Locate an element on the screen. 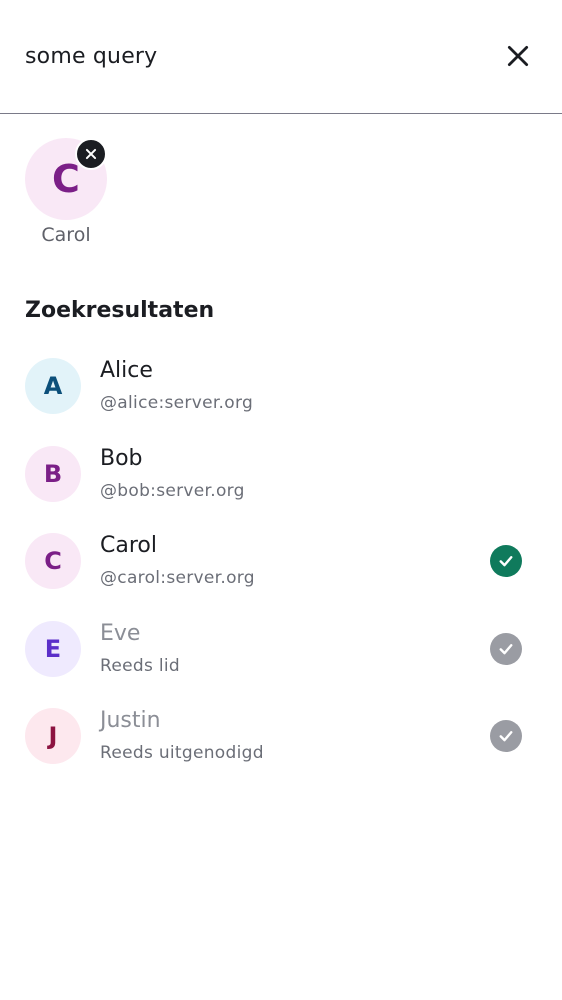 The image size is (562, 1000). user-name: Eve is located at coordinates (120, 633).